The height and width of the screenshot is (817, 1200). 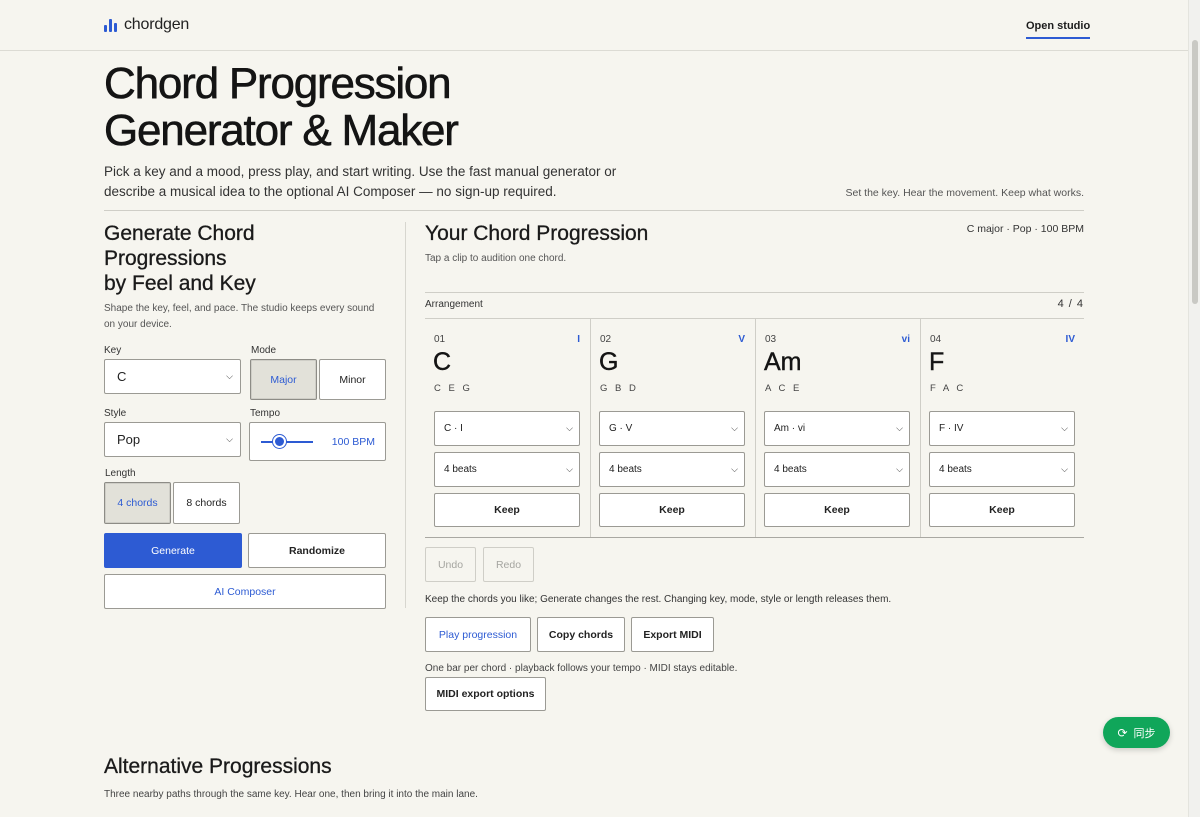 I want to click on sync-label: 同步, so click(x=1144, y=733).